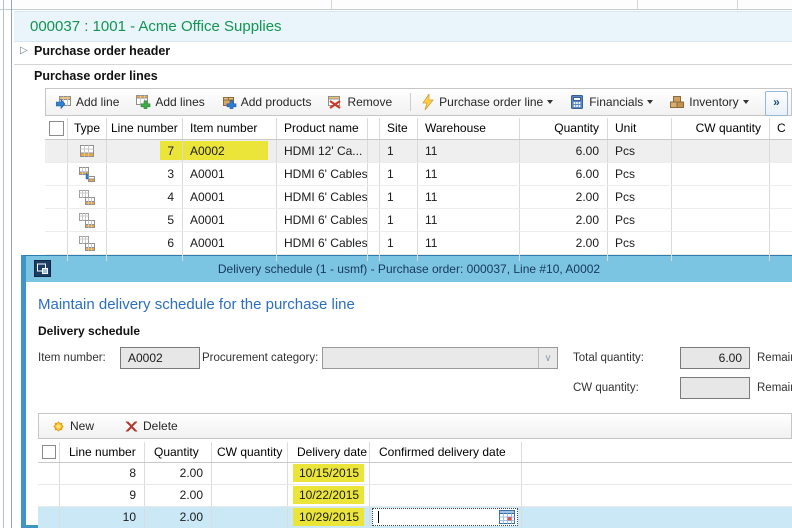  I want to click on col-header-item-number: Item number, so click(230, 128).